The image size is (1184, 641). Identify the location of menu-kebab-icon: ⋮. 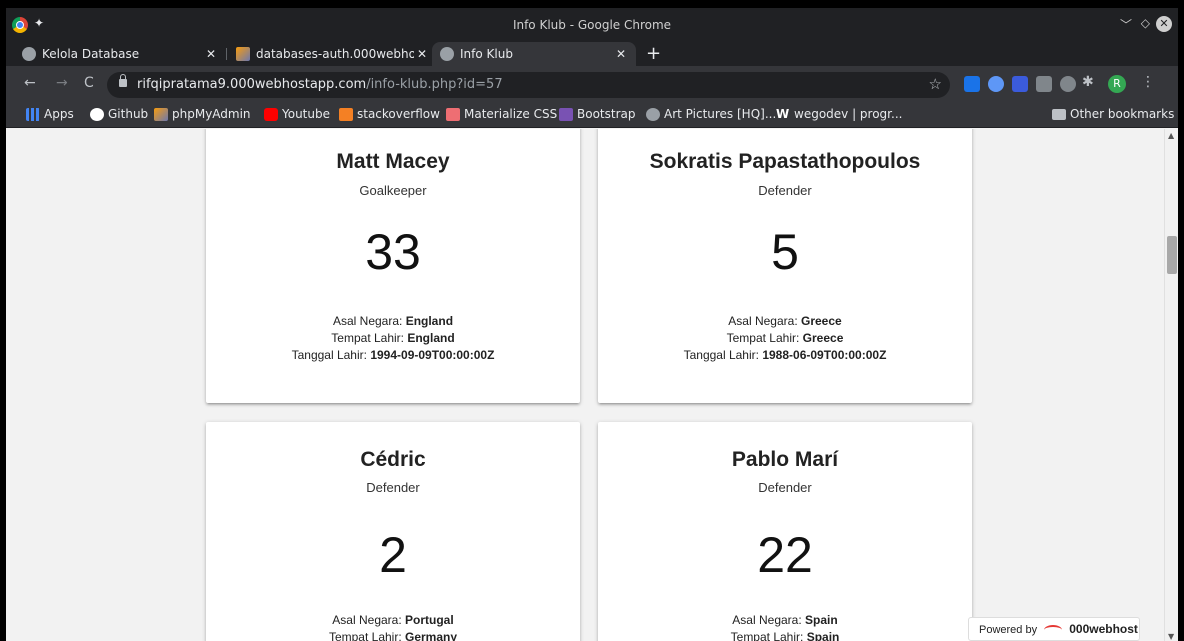
(1148, 82).